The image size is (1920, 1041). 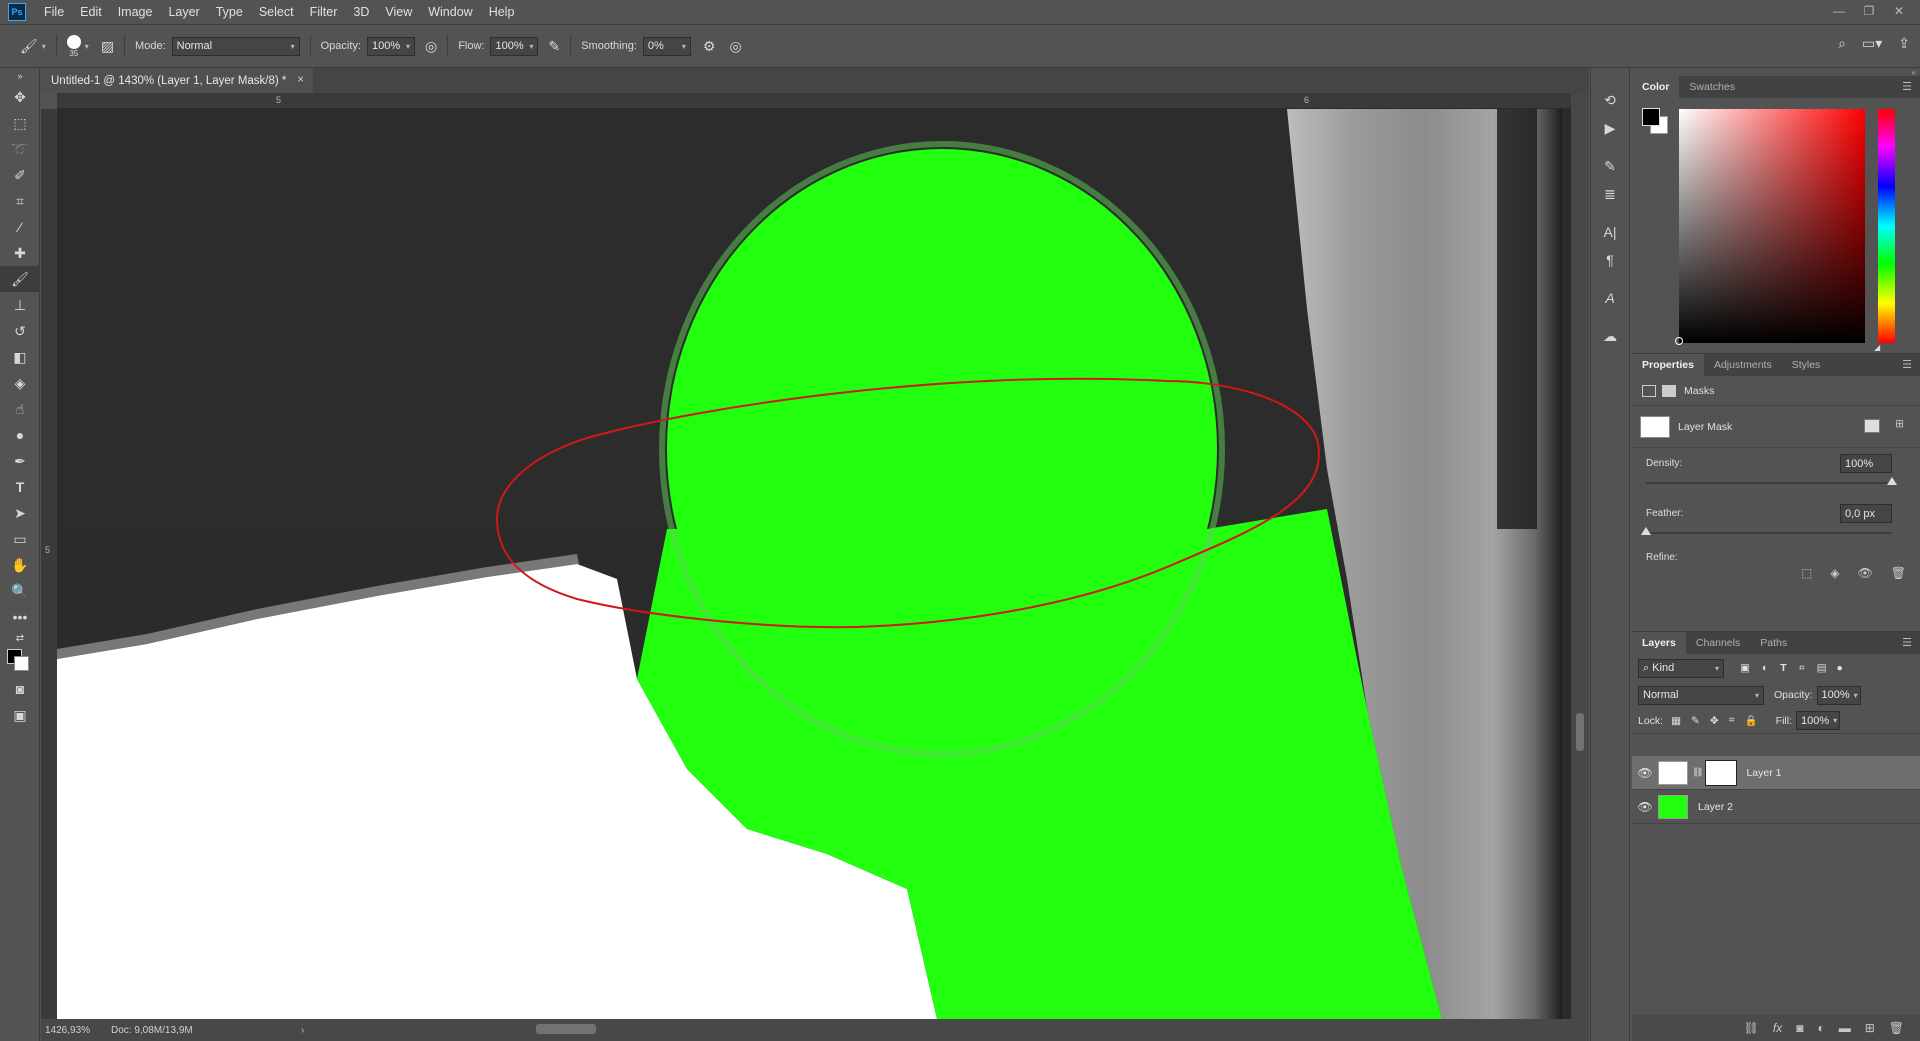 What do you see at coordinates (709, 46) in the screenshot?
I see `gear-icon: ⚙` at bounding box center [709, 46].